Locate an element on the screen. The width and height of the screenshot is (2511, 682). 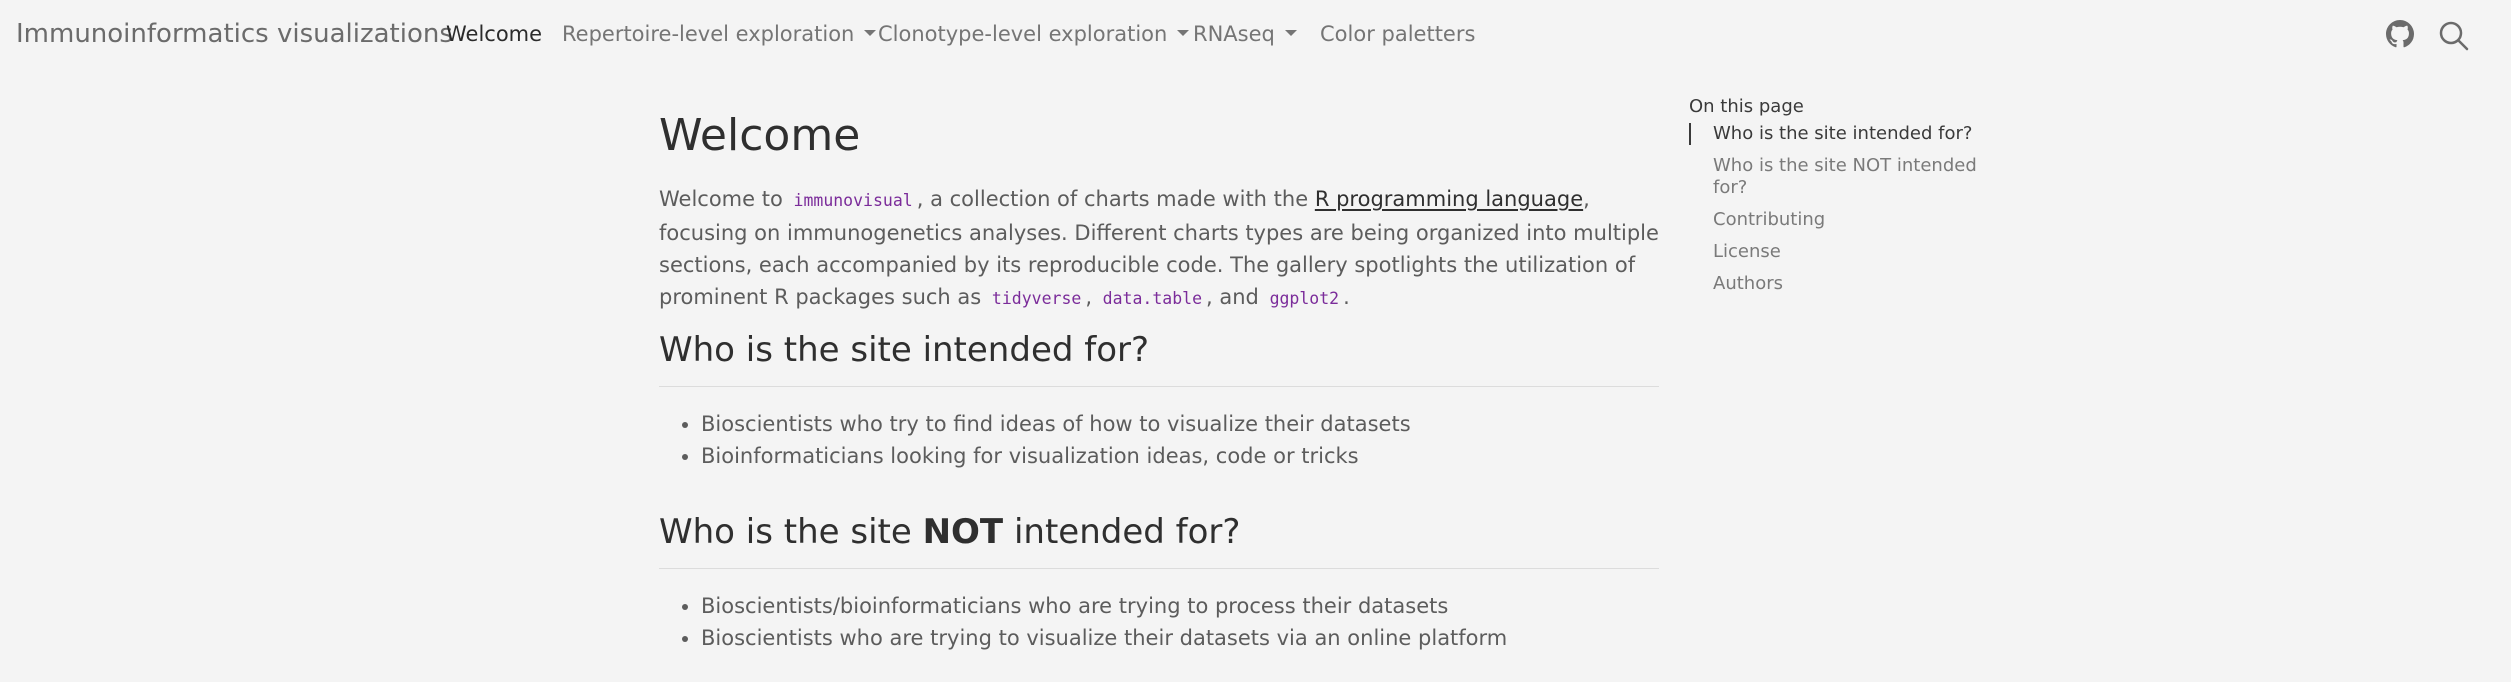
heading-text-bold: NOT is located at coordinates (963, 532).